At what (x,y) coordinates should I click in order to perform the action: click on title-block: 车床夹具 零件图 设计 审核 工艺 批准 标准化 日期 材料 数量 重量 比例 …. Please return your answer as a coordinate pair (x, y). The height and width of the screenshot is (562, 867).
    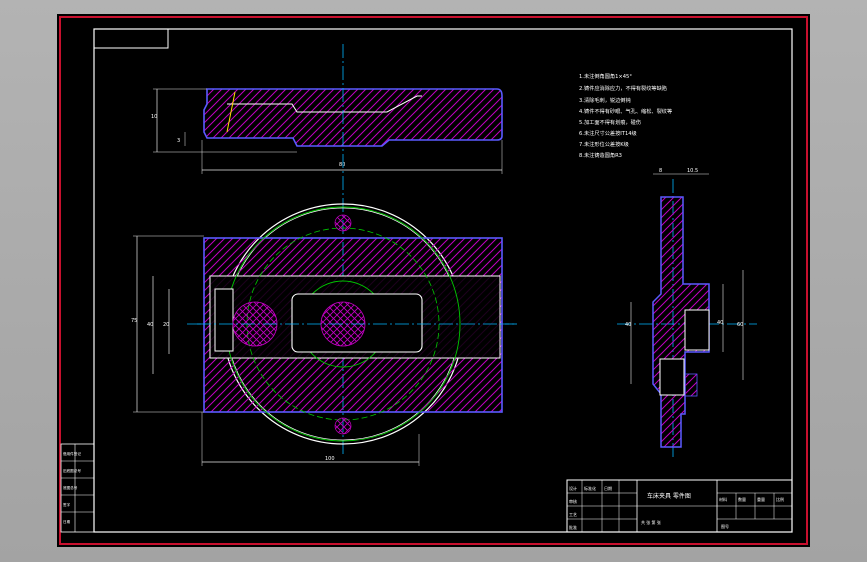
    Looking at the image, I should click on (679, 506).